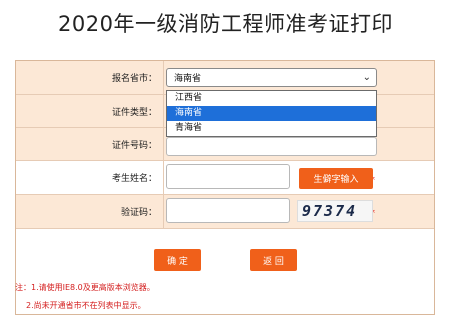 Image resolution: width=451 pixels, height=331 pixels. Describe the element at coordinates (271, 128) in the screenshot. I see `province-option-qinghai: 青海省` at that location.